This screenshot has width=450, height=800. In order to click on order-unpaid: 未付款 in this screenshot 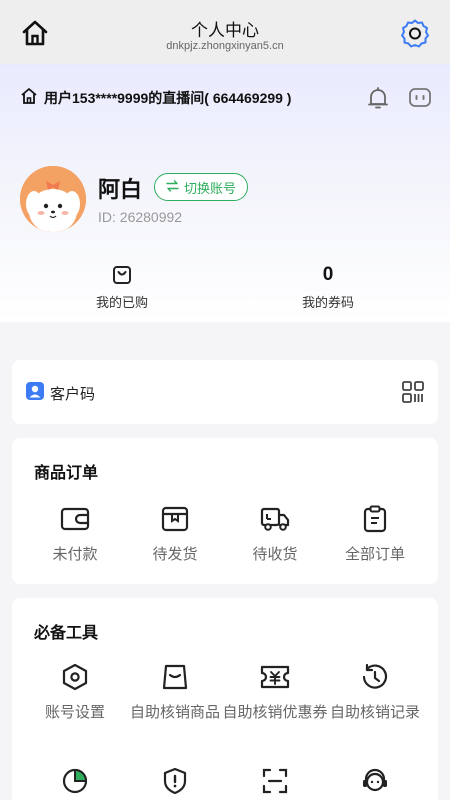, I will do `click(75, 534)`.